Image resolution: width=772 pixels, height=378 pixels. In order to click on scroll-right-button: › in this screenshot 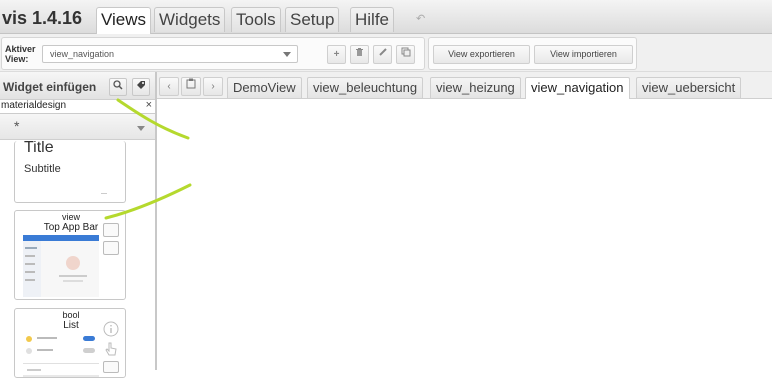, I will do `click(213, 86)`.